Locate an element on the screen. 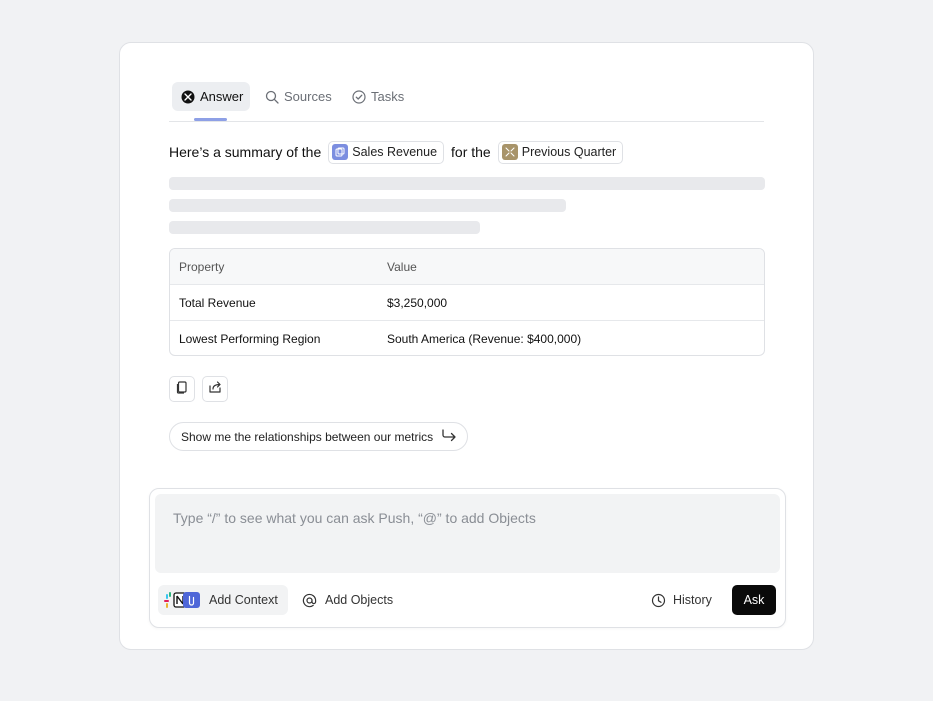 The height and width of the screenshot is (701, 933). copy-icon is located at coordinates (182, 389).